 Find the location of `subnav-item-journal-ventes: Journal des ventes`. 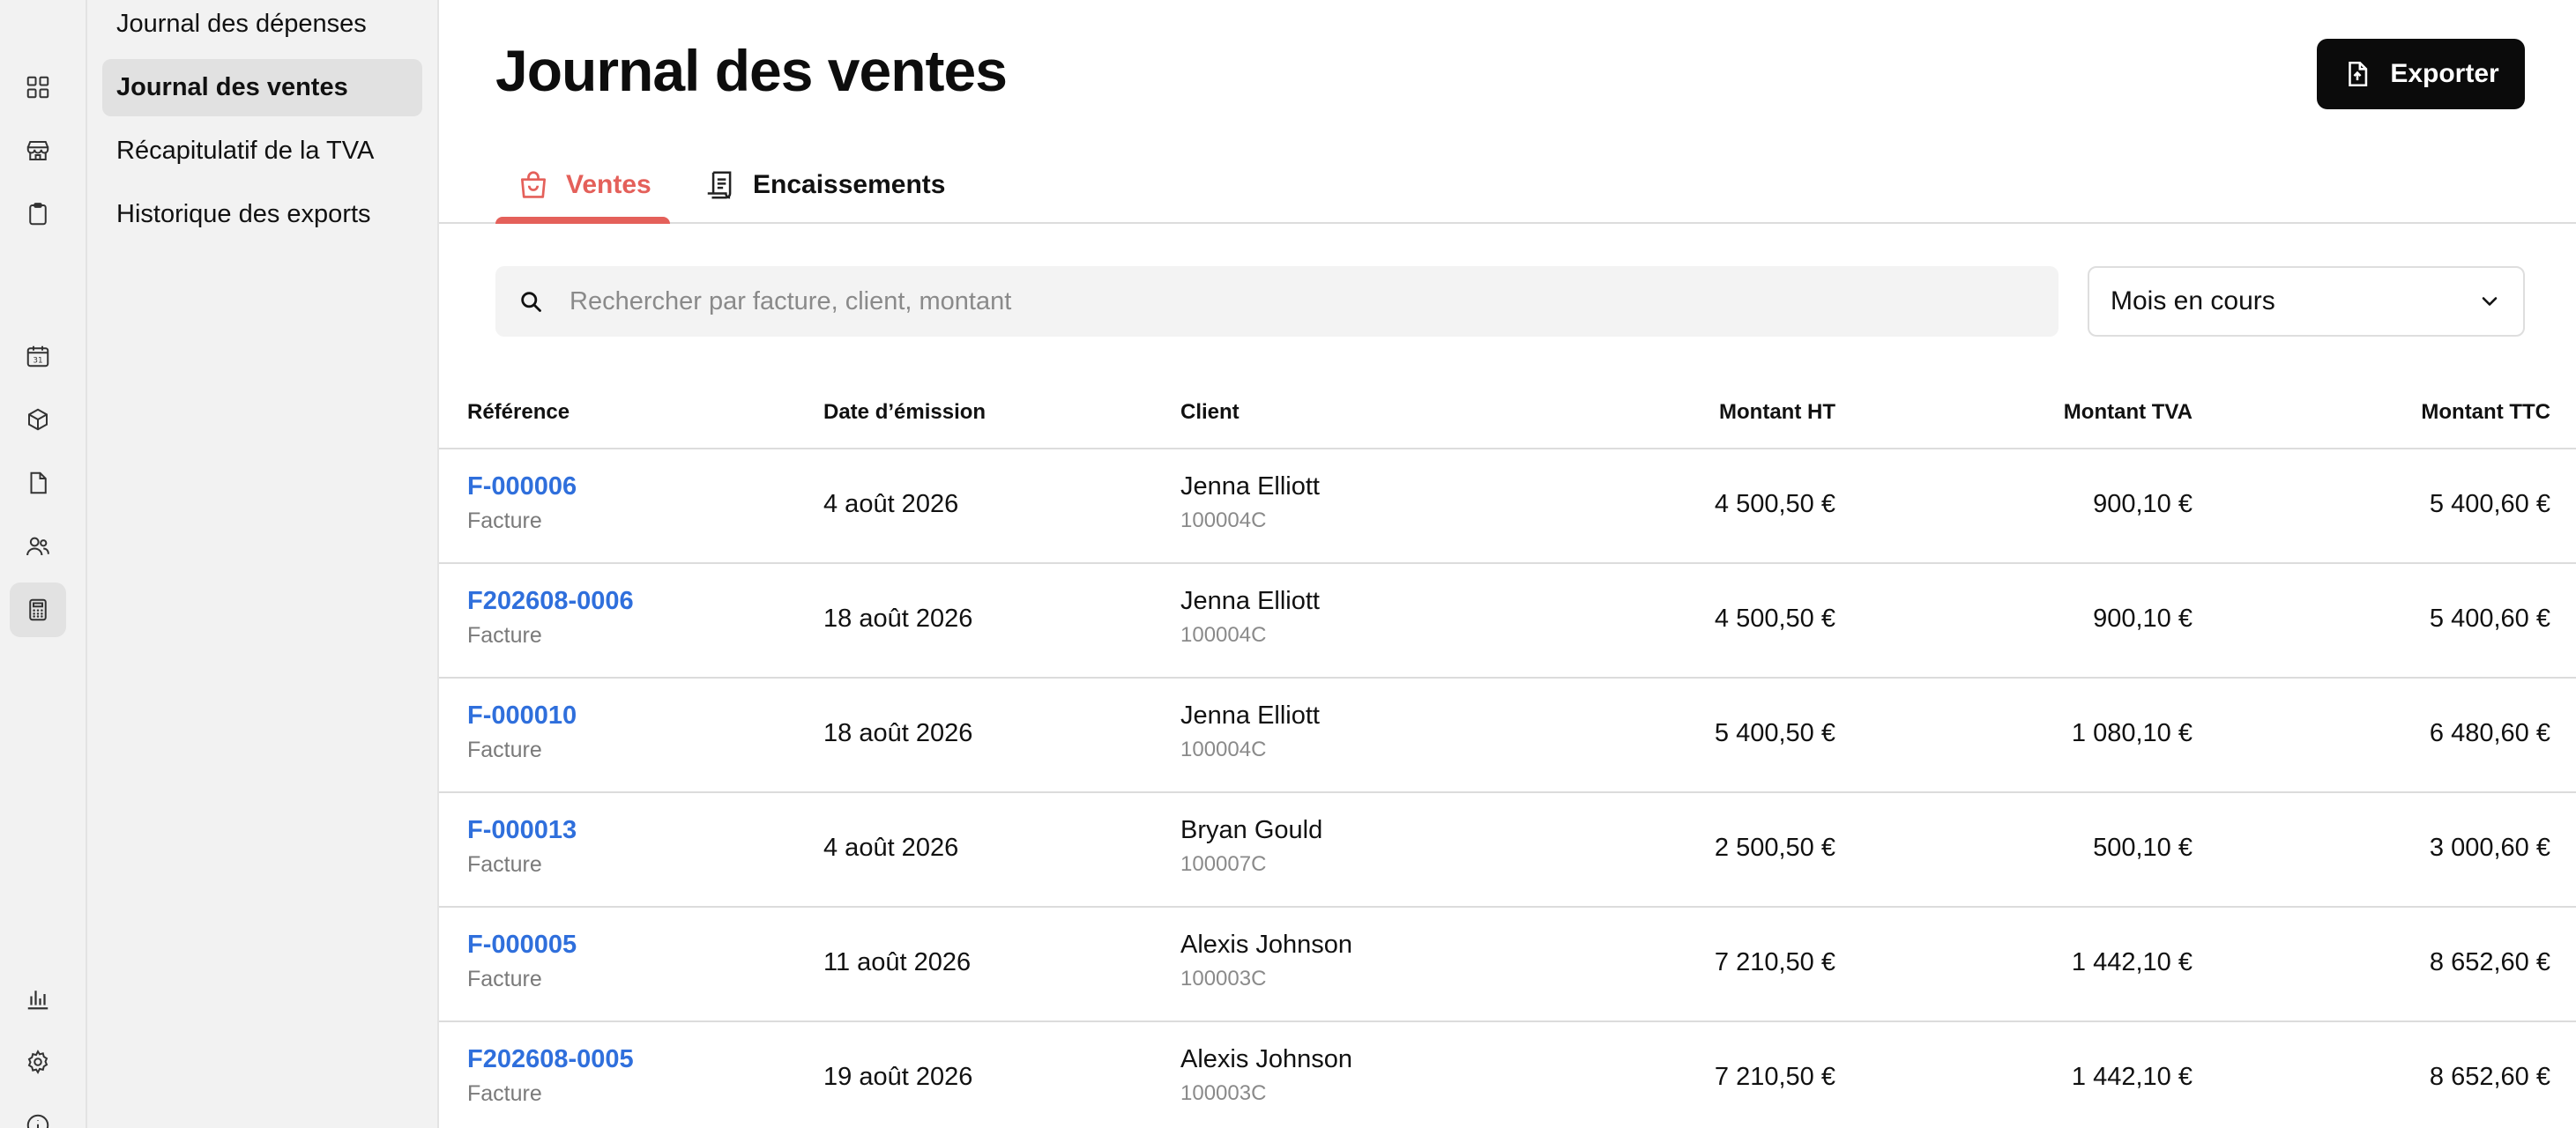

subnav-item-journal-ventes: Journal des ventes is located at coordinates (262, 87).